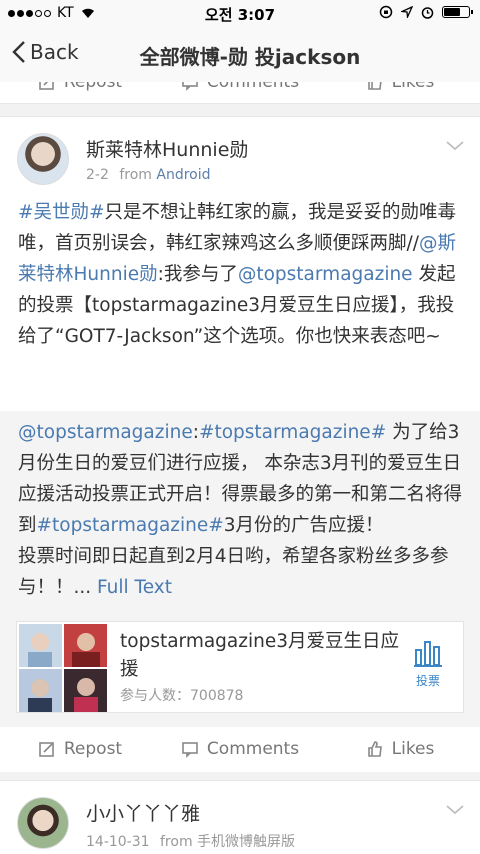 The height and width of the screenshot is (854, 480). I want to click on text-link: #吴世勋#, so click(61, 212).